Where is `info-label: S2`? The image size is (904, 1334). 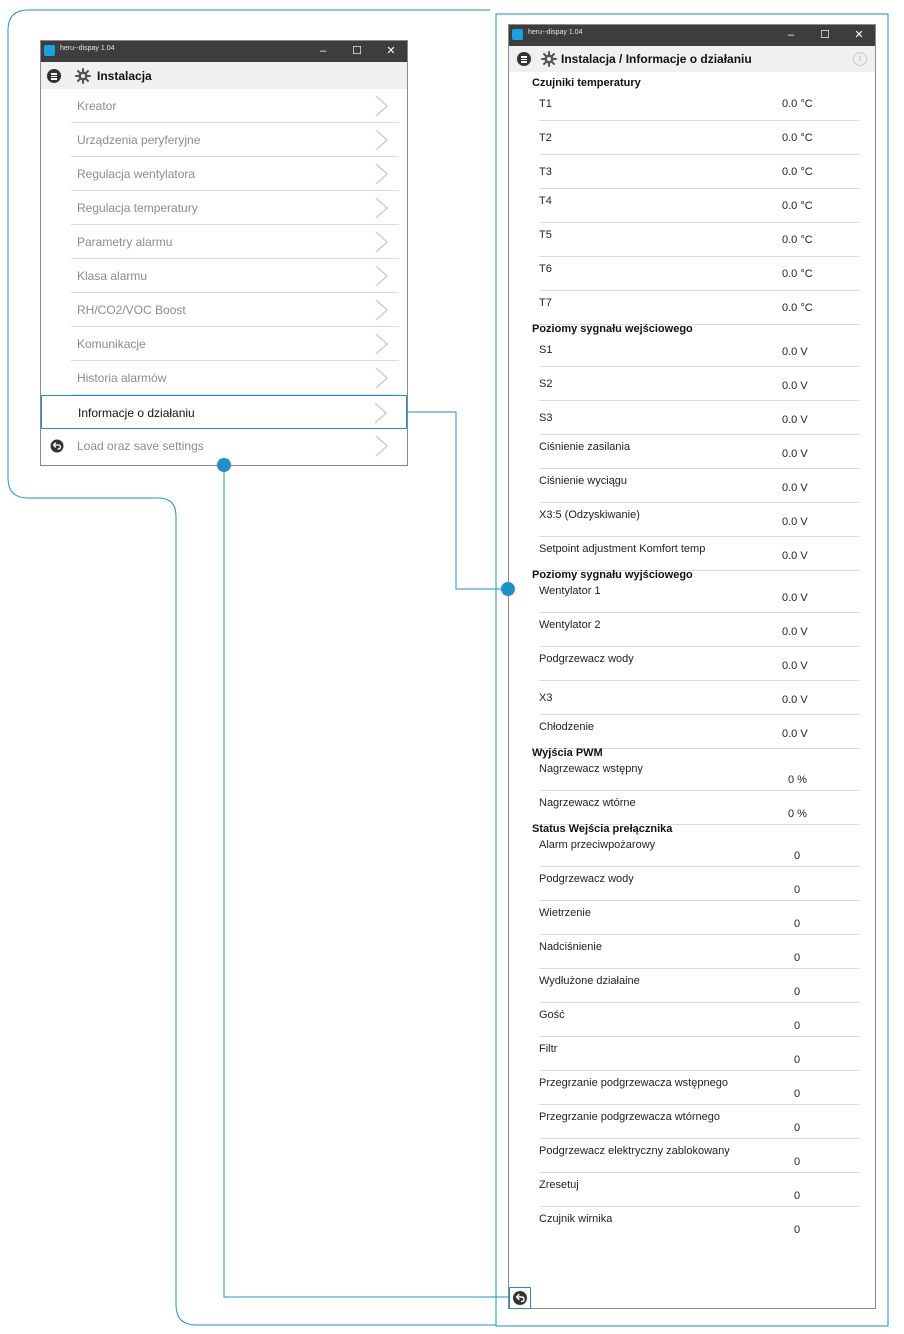
info-label: S2 is located at coordinates (546, 384).